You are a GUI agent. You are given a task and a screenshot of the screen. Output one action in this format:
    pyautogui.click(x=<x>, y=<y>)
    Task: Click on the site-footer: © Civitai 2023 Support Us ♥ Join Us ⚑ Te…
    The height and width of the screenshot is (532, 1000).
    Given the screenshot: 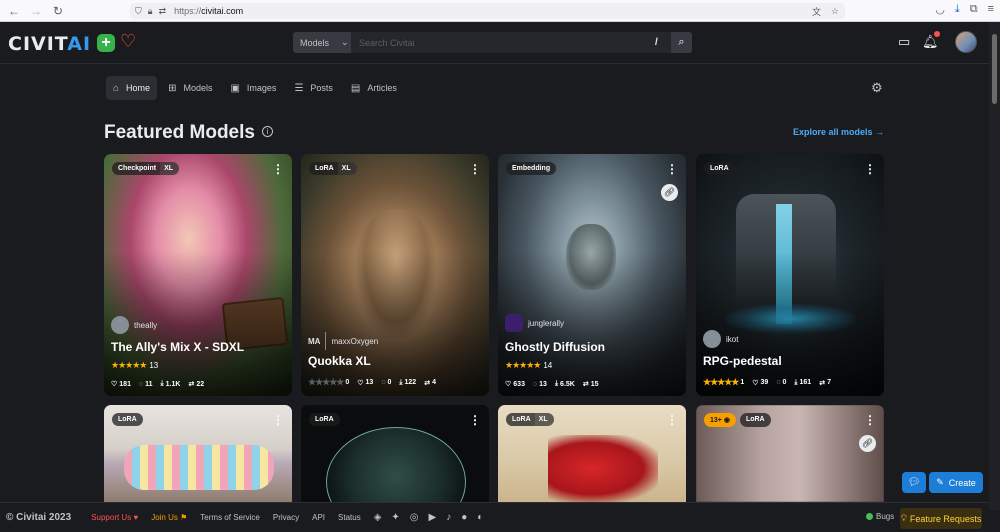 What is the action you would take?
    pyautogui.click(x=494, y=517)
    